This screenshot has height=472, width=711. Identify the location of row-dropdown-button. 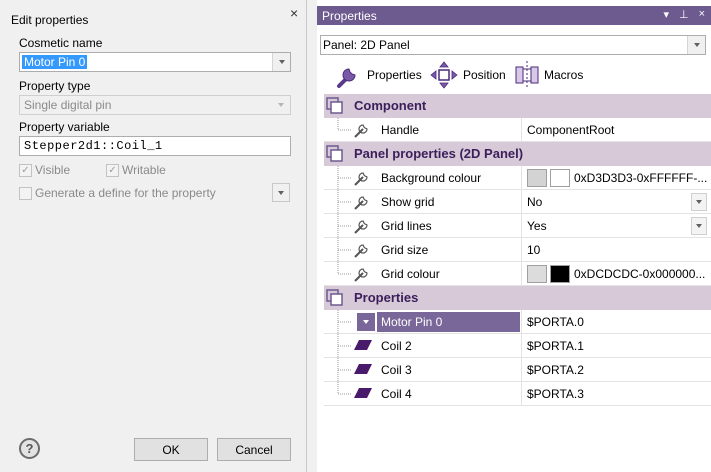
(366, 322).